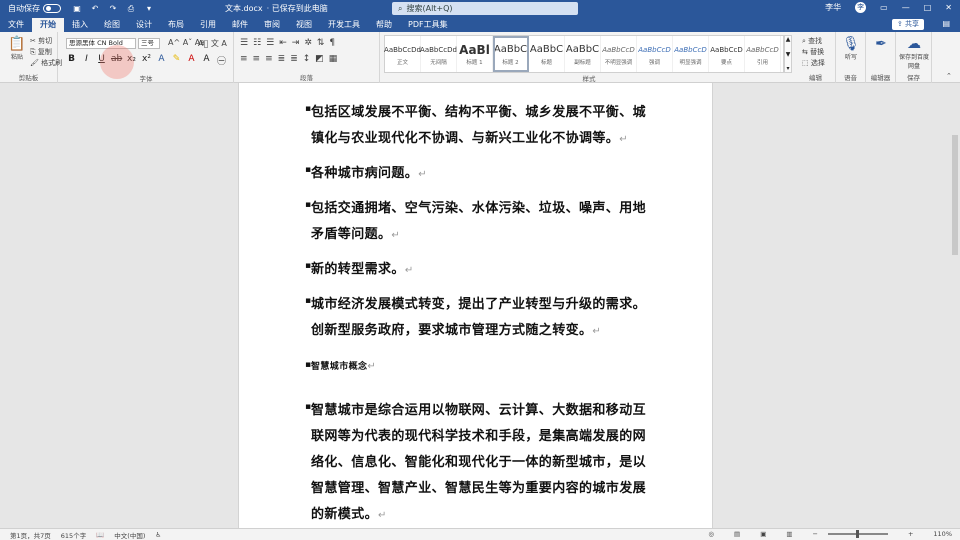 This screenshot has width=960, height=540. What do you see at coordinates (881, 44) in the screenshot?
I see `editor-button: ✒` at bounding box center [881, 44].